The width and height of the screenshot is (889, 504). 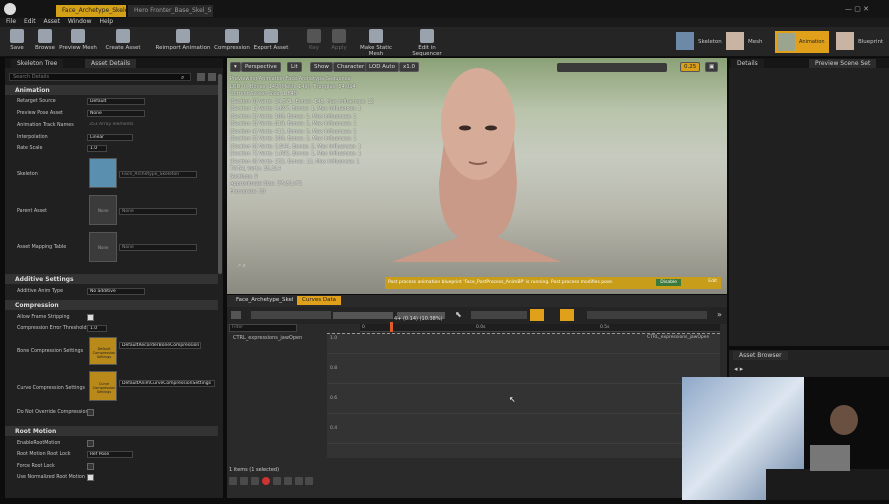 What do you see at coordinates (700, 42) in the screenshot?
I see `mode-skeleton: Skeleton` at bounding box center [700, 42].